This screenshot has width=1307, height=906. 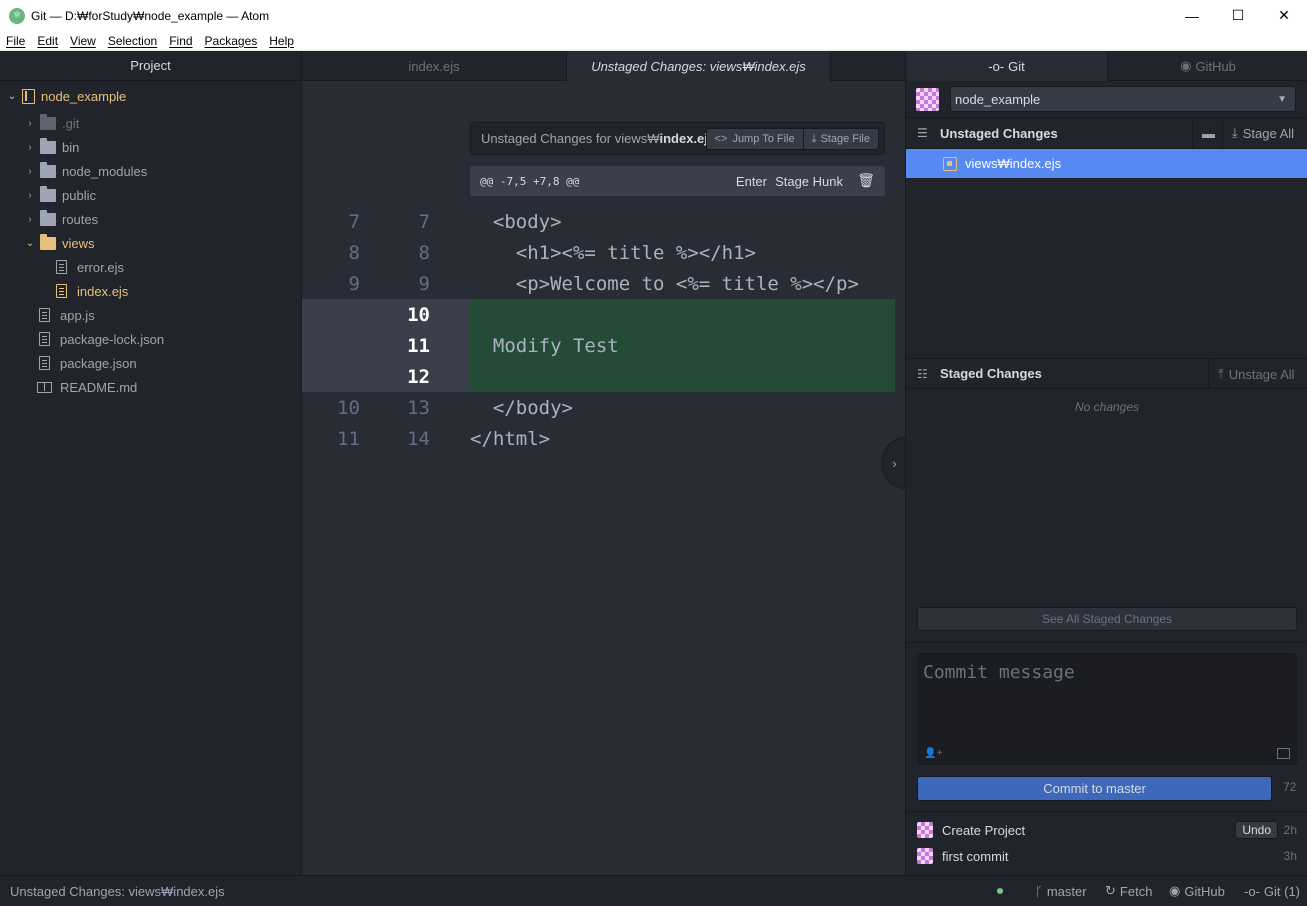 What do you see at coordinates (1264, 133) in the screenshot?
I see `stage-all-button: ⤓ Stage All` at bounding box center [1264, 133].